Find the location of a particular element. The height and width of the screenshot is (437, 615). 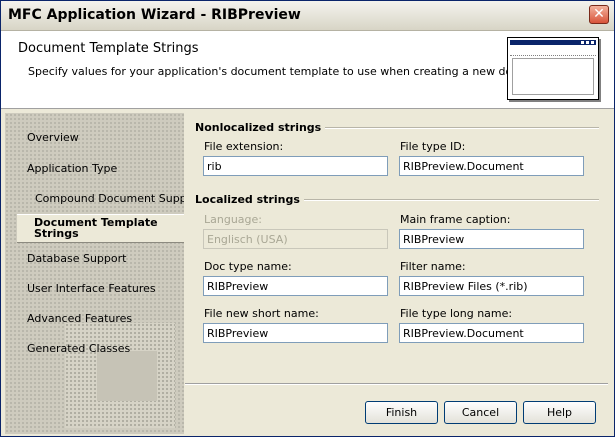

page-title: Document Template Strings is located at coordinates (108, 48).